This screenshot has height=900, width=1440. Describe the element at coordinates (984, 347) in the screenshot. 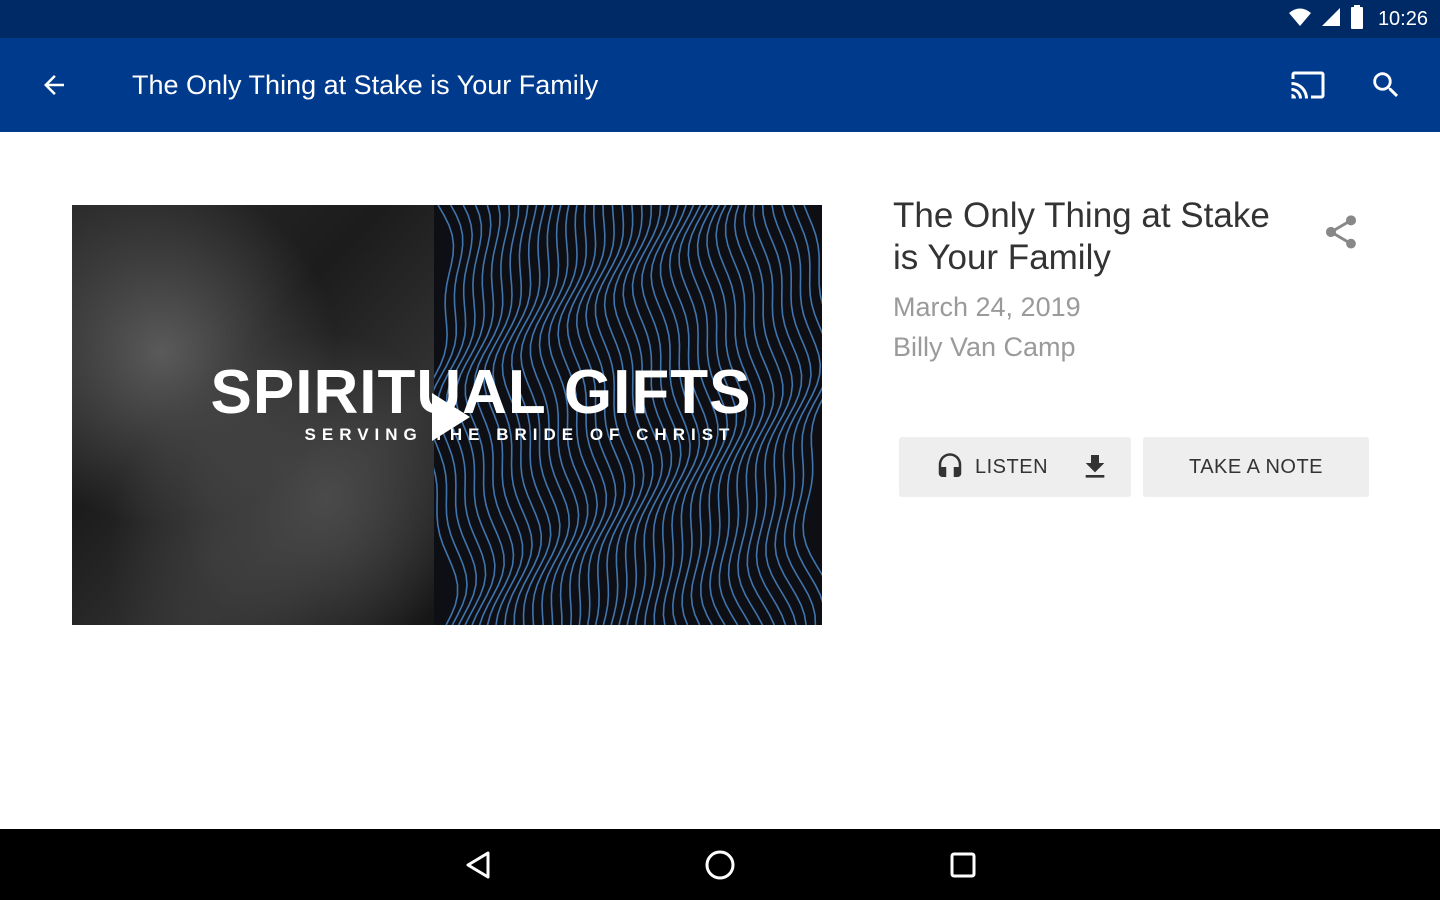

I see `sermon-speaker: Billy Van Camp` at that location.